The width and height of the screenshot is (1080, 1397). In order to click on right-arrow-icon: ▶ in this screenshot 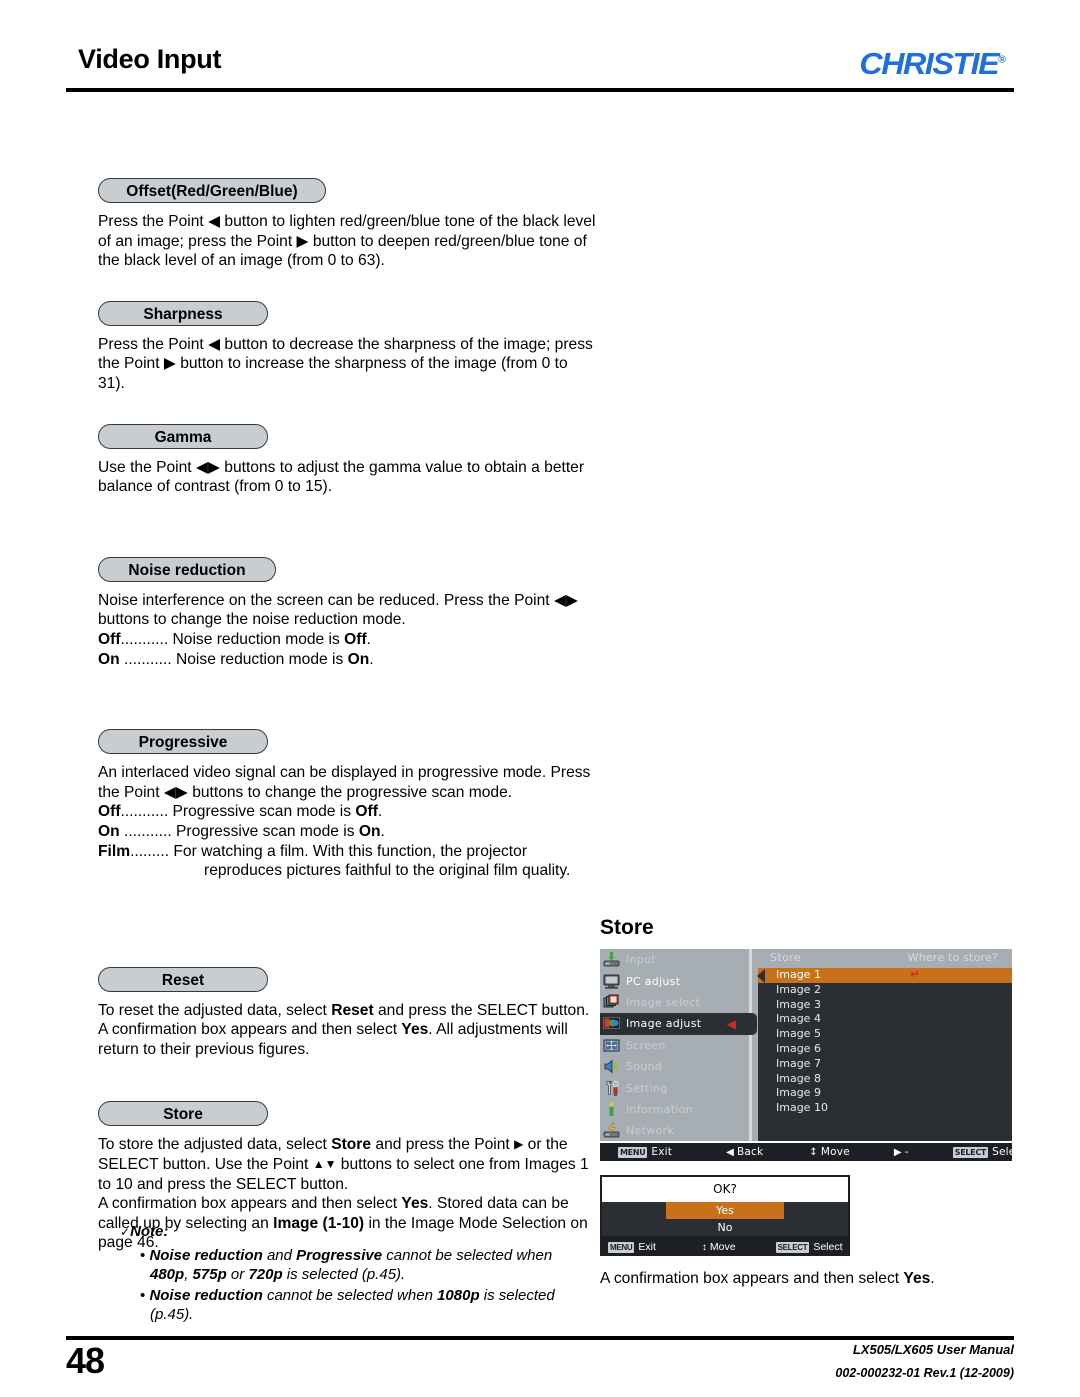, I will do `click(897, 1152)`.